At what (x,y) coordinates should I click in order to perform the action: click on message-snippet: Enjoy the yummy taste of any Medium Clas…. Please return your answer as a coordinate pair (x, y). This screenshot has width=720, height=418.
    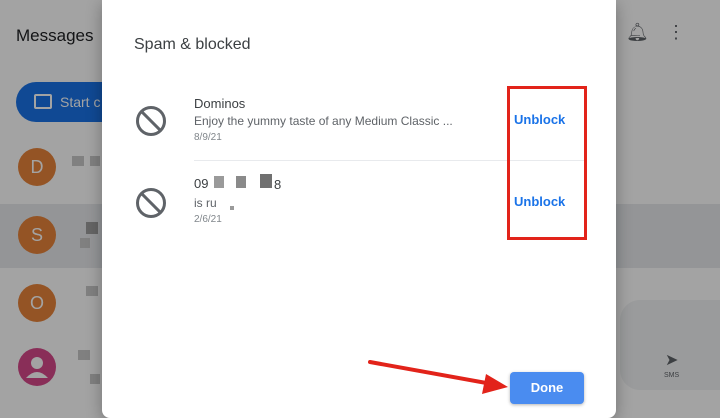
    Looking at the image, I should click on (323, 121).